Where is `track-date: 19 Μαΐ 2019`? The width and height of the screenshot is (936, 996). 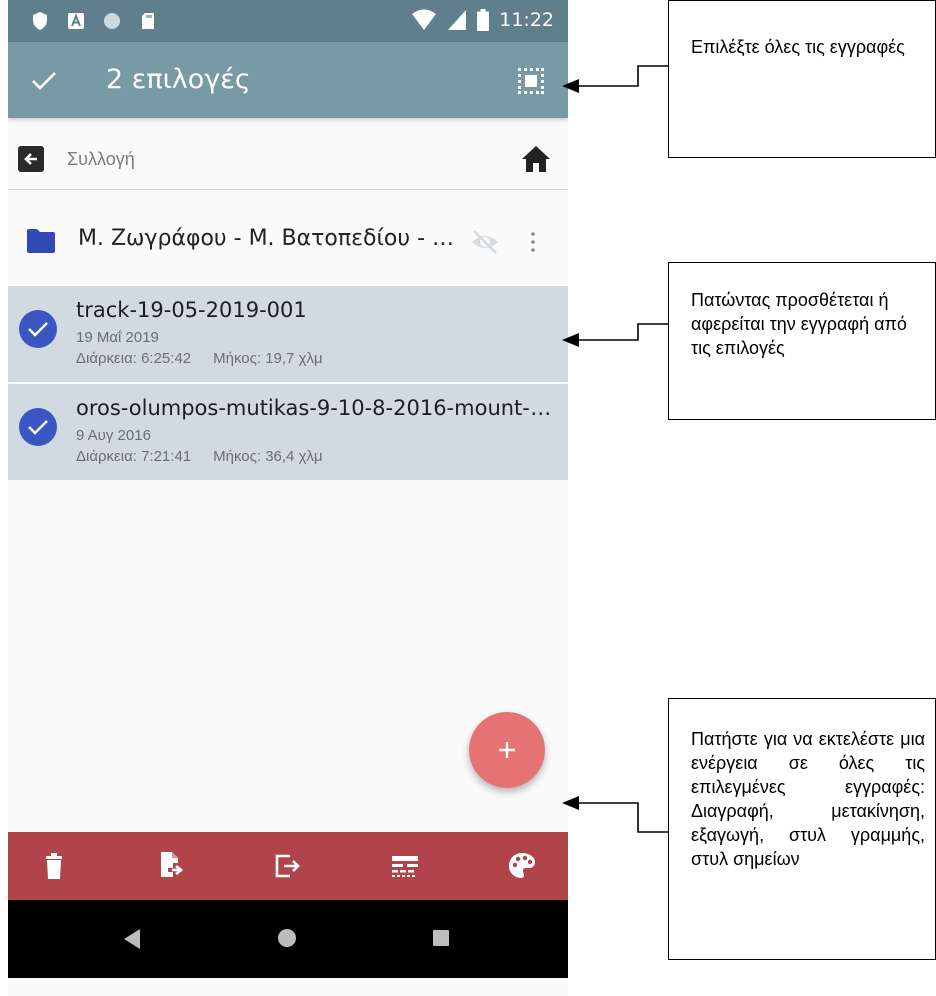 track-date: 19 Μαΐ 2019 is located at coordinates (117, 337).